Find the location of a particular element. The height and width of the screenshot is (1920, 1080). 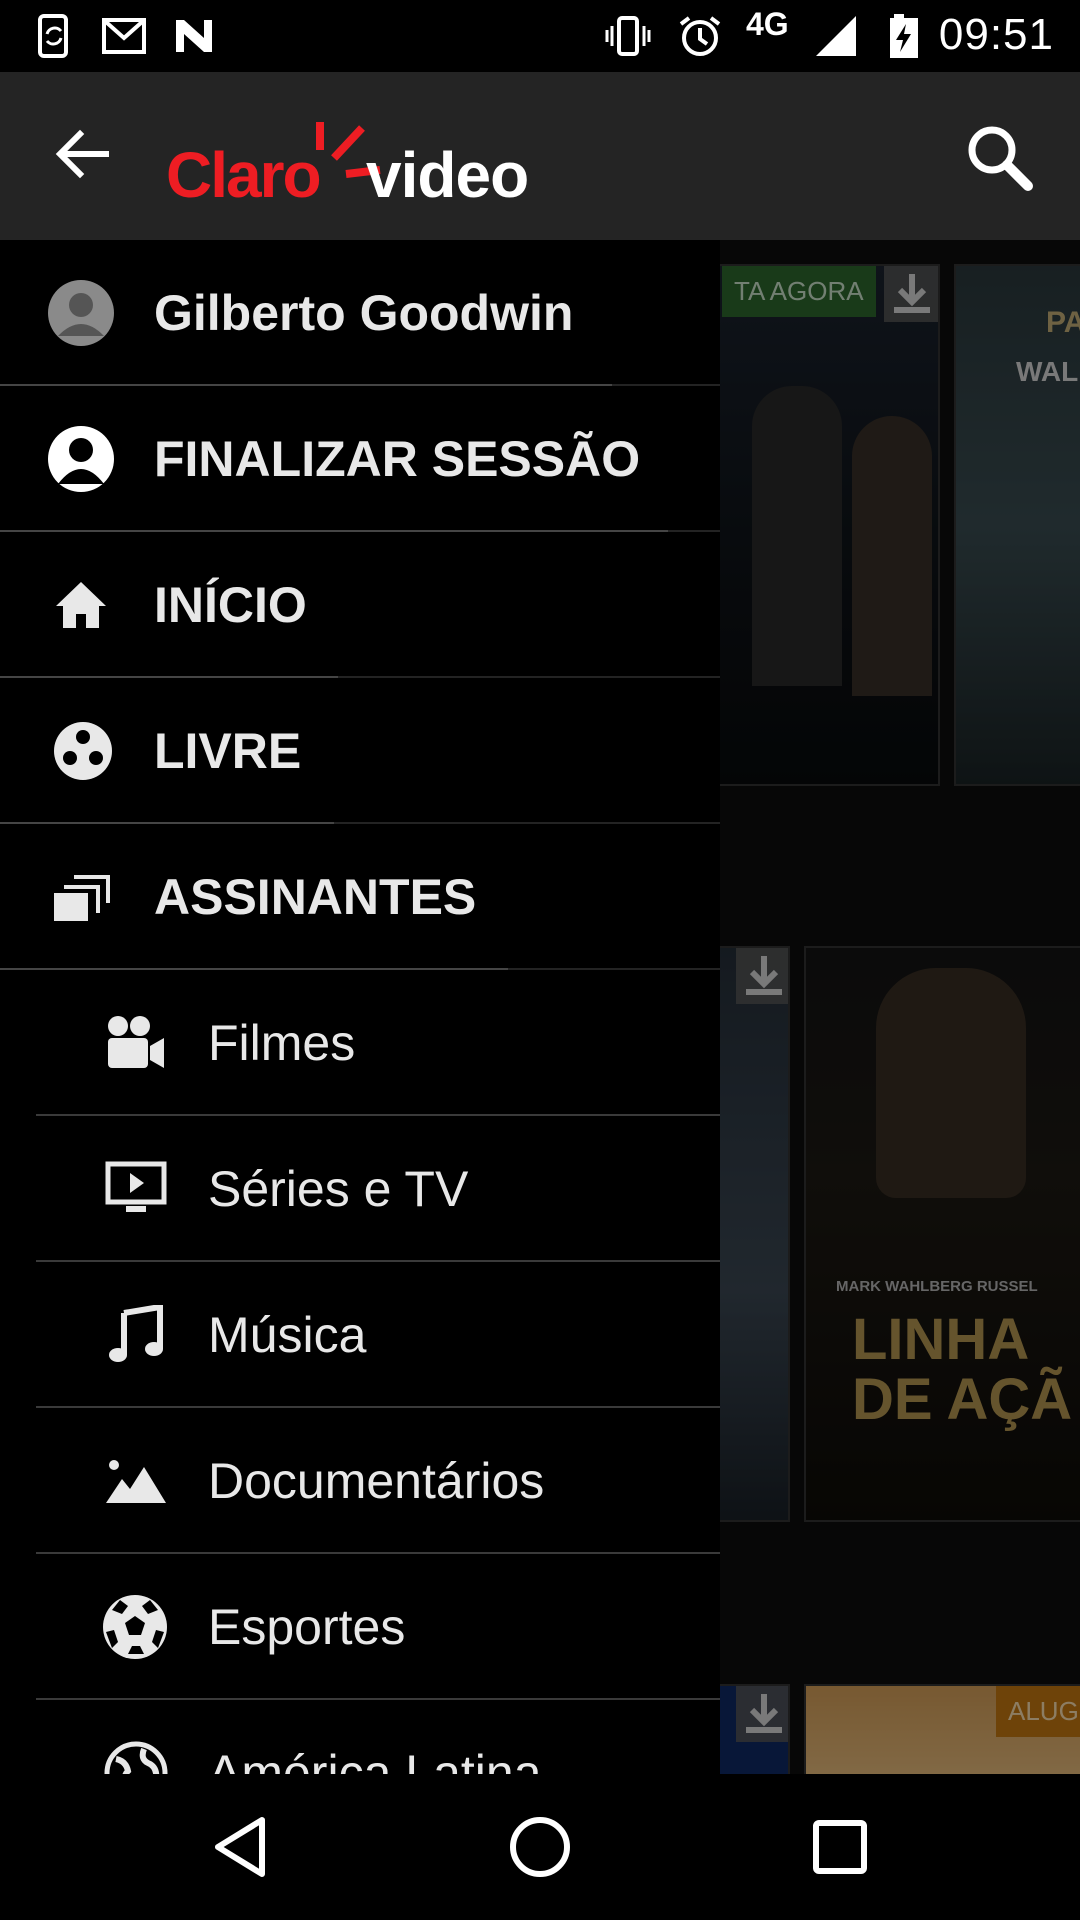

logout-label: FINALIZAR SESSÃO is located at coordinates (397, 459).